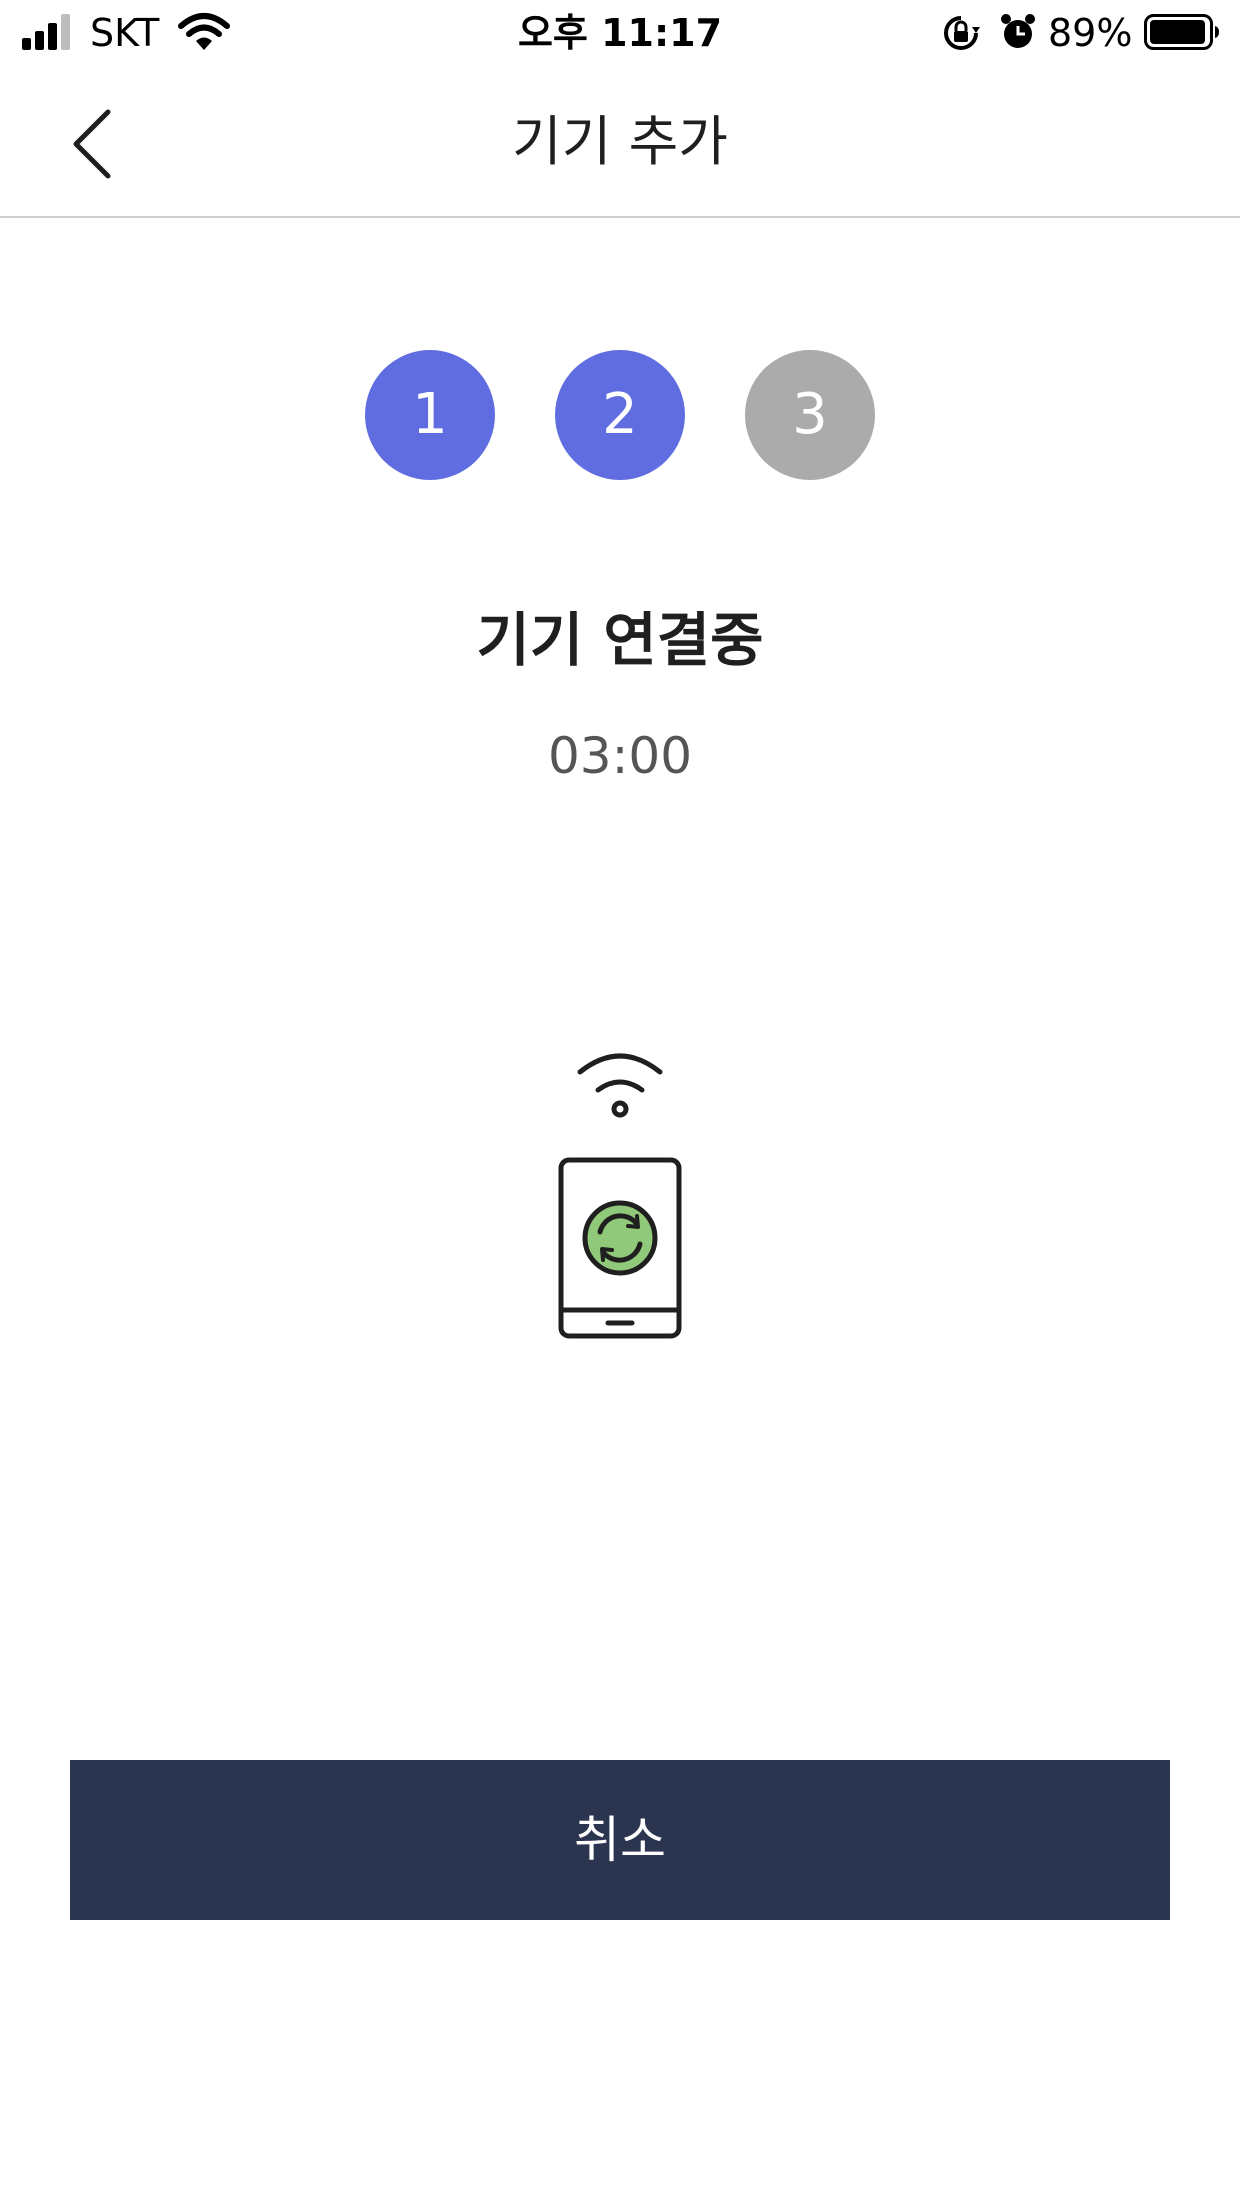  I want to click on step-2: 2, so click(620, 415).